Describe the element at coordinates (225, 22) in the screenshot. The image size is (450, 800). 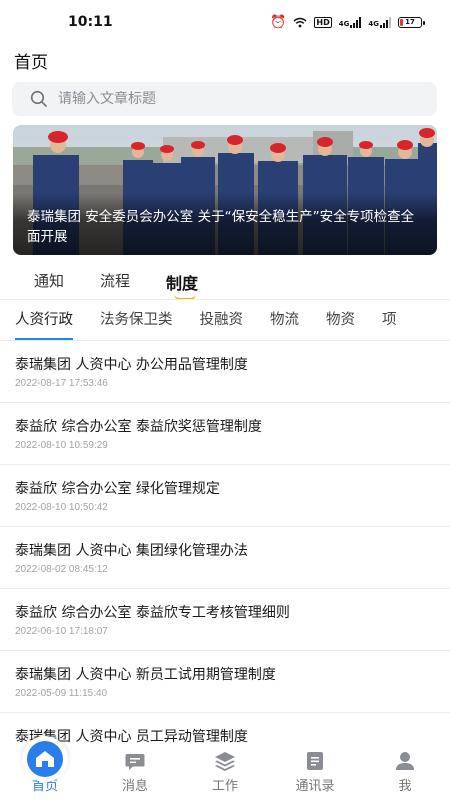
I see `status-bar: 10:11 ⏰ HD 4G 4G 17` at that location.